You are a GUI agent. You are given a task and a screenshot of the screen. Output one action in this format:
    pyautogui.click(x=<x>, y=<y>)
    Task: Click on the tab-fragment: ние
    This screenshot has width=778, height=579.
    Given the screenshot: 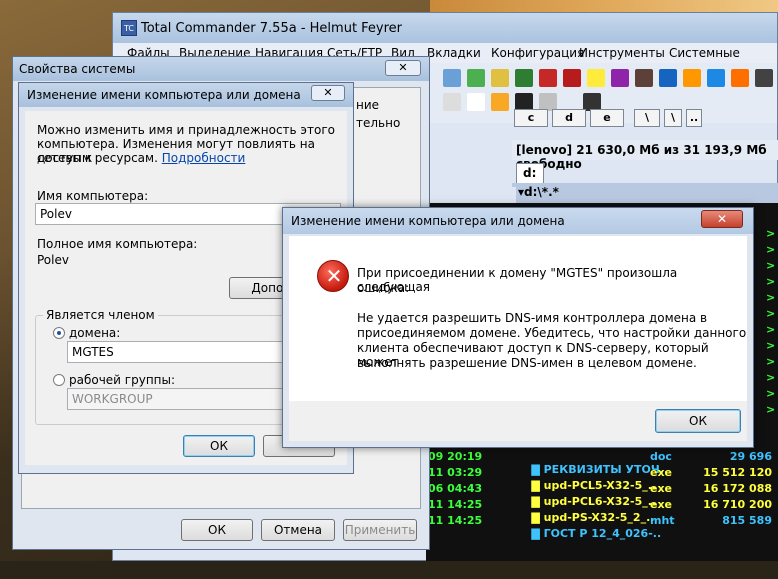 What is the action you would take?
    pyautogui.click(x=367, y=105)
    